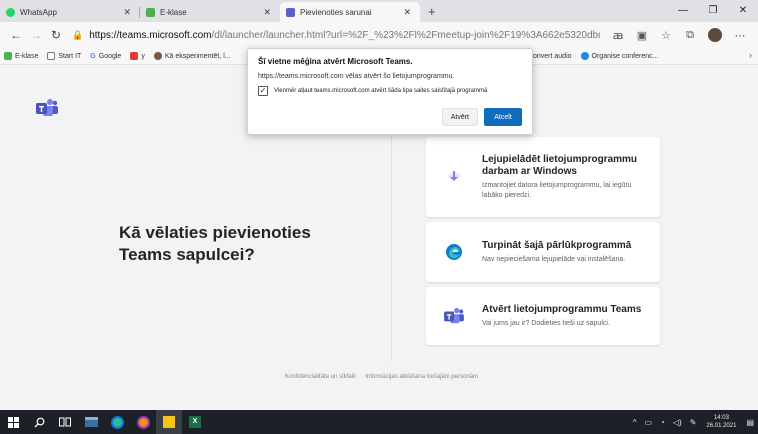 The width and height of the screenshot is (758, 434). What do you see at coordinates (459, 117) in the screenshot?
I see `open-button: Atvērt` at bounding box center [459, 117].